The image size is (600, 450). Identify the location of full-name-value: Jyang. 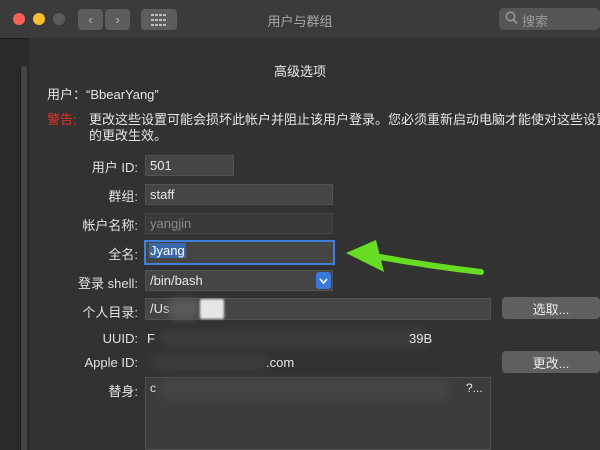
(167, 250).